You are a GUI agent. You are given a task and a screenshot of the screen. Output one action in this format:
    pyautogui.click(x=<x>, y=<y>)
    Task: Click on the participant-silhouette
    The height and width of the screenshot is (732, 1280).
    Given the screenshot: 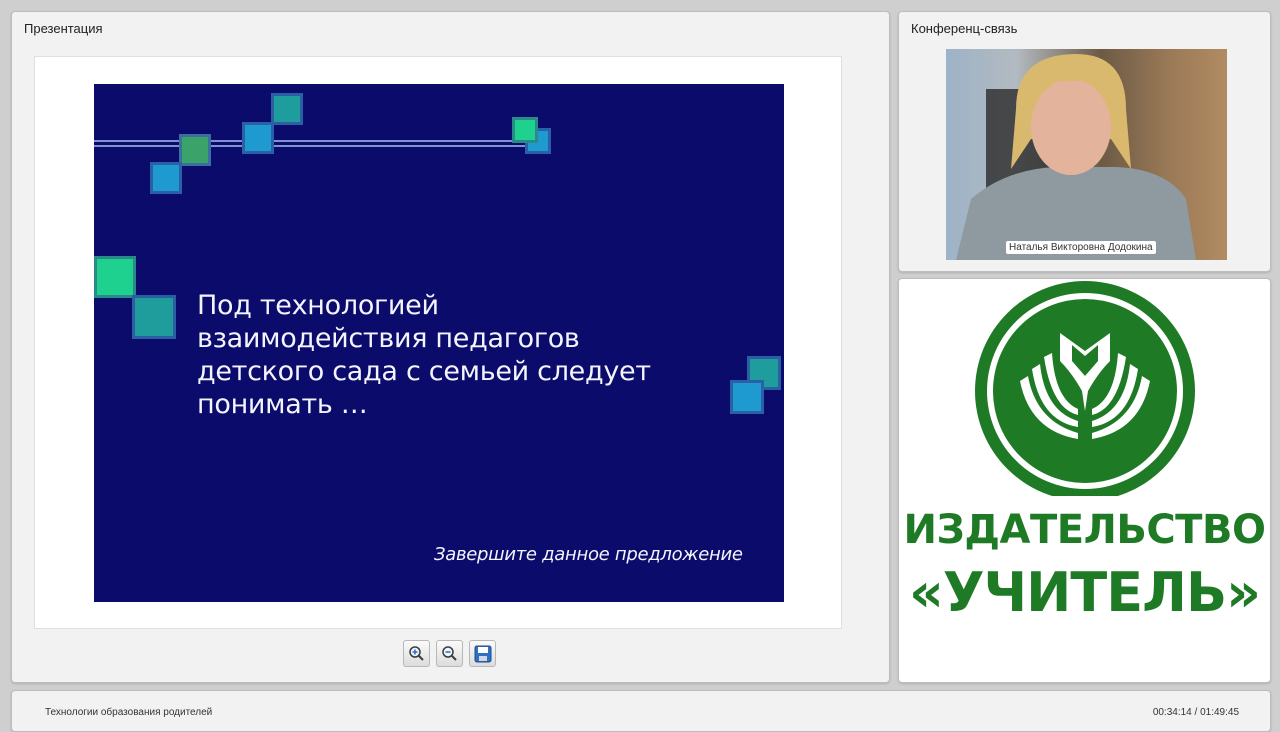 What is the action you would take?
    pyautogui.click(x=1076, y=157)
    